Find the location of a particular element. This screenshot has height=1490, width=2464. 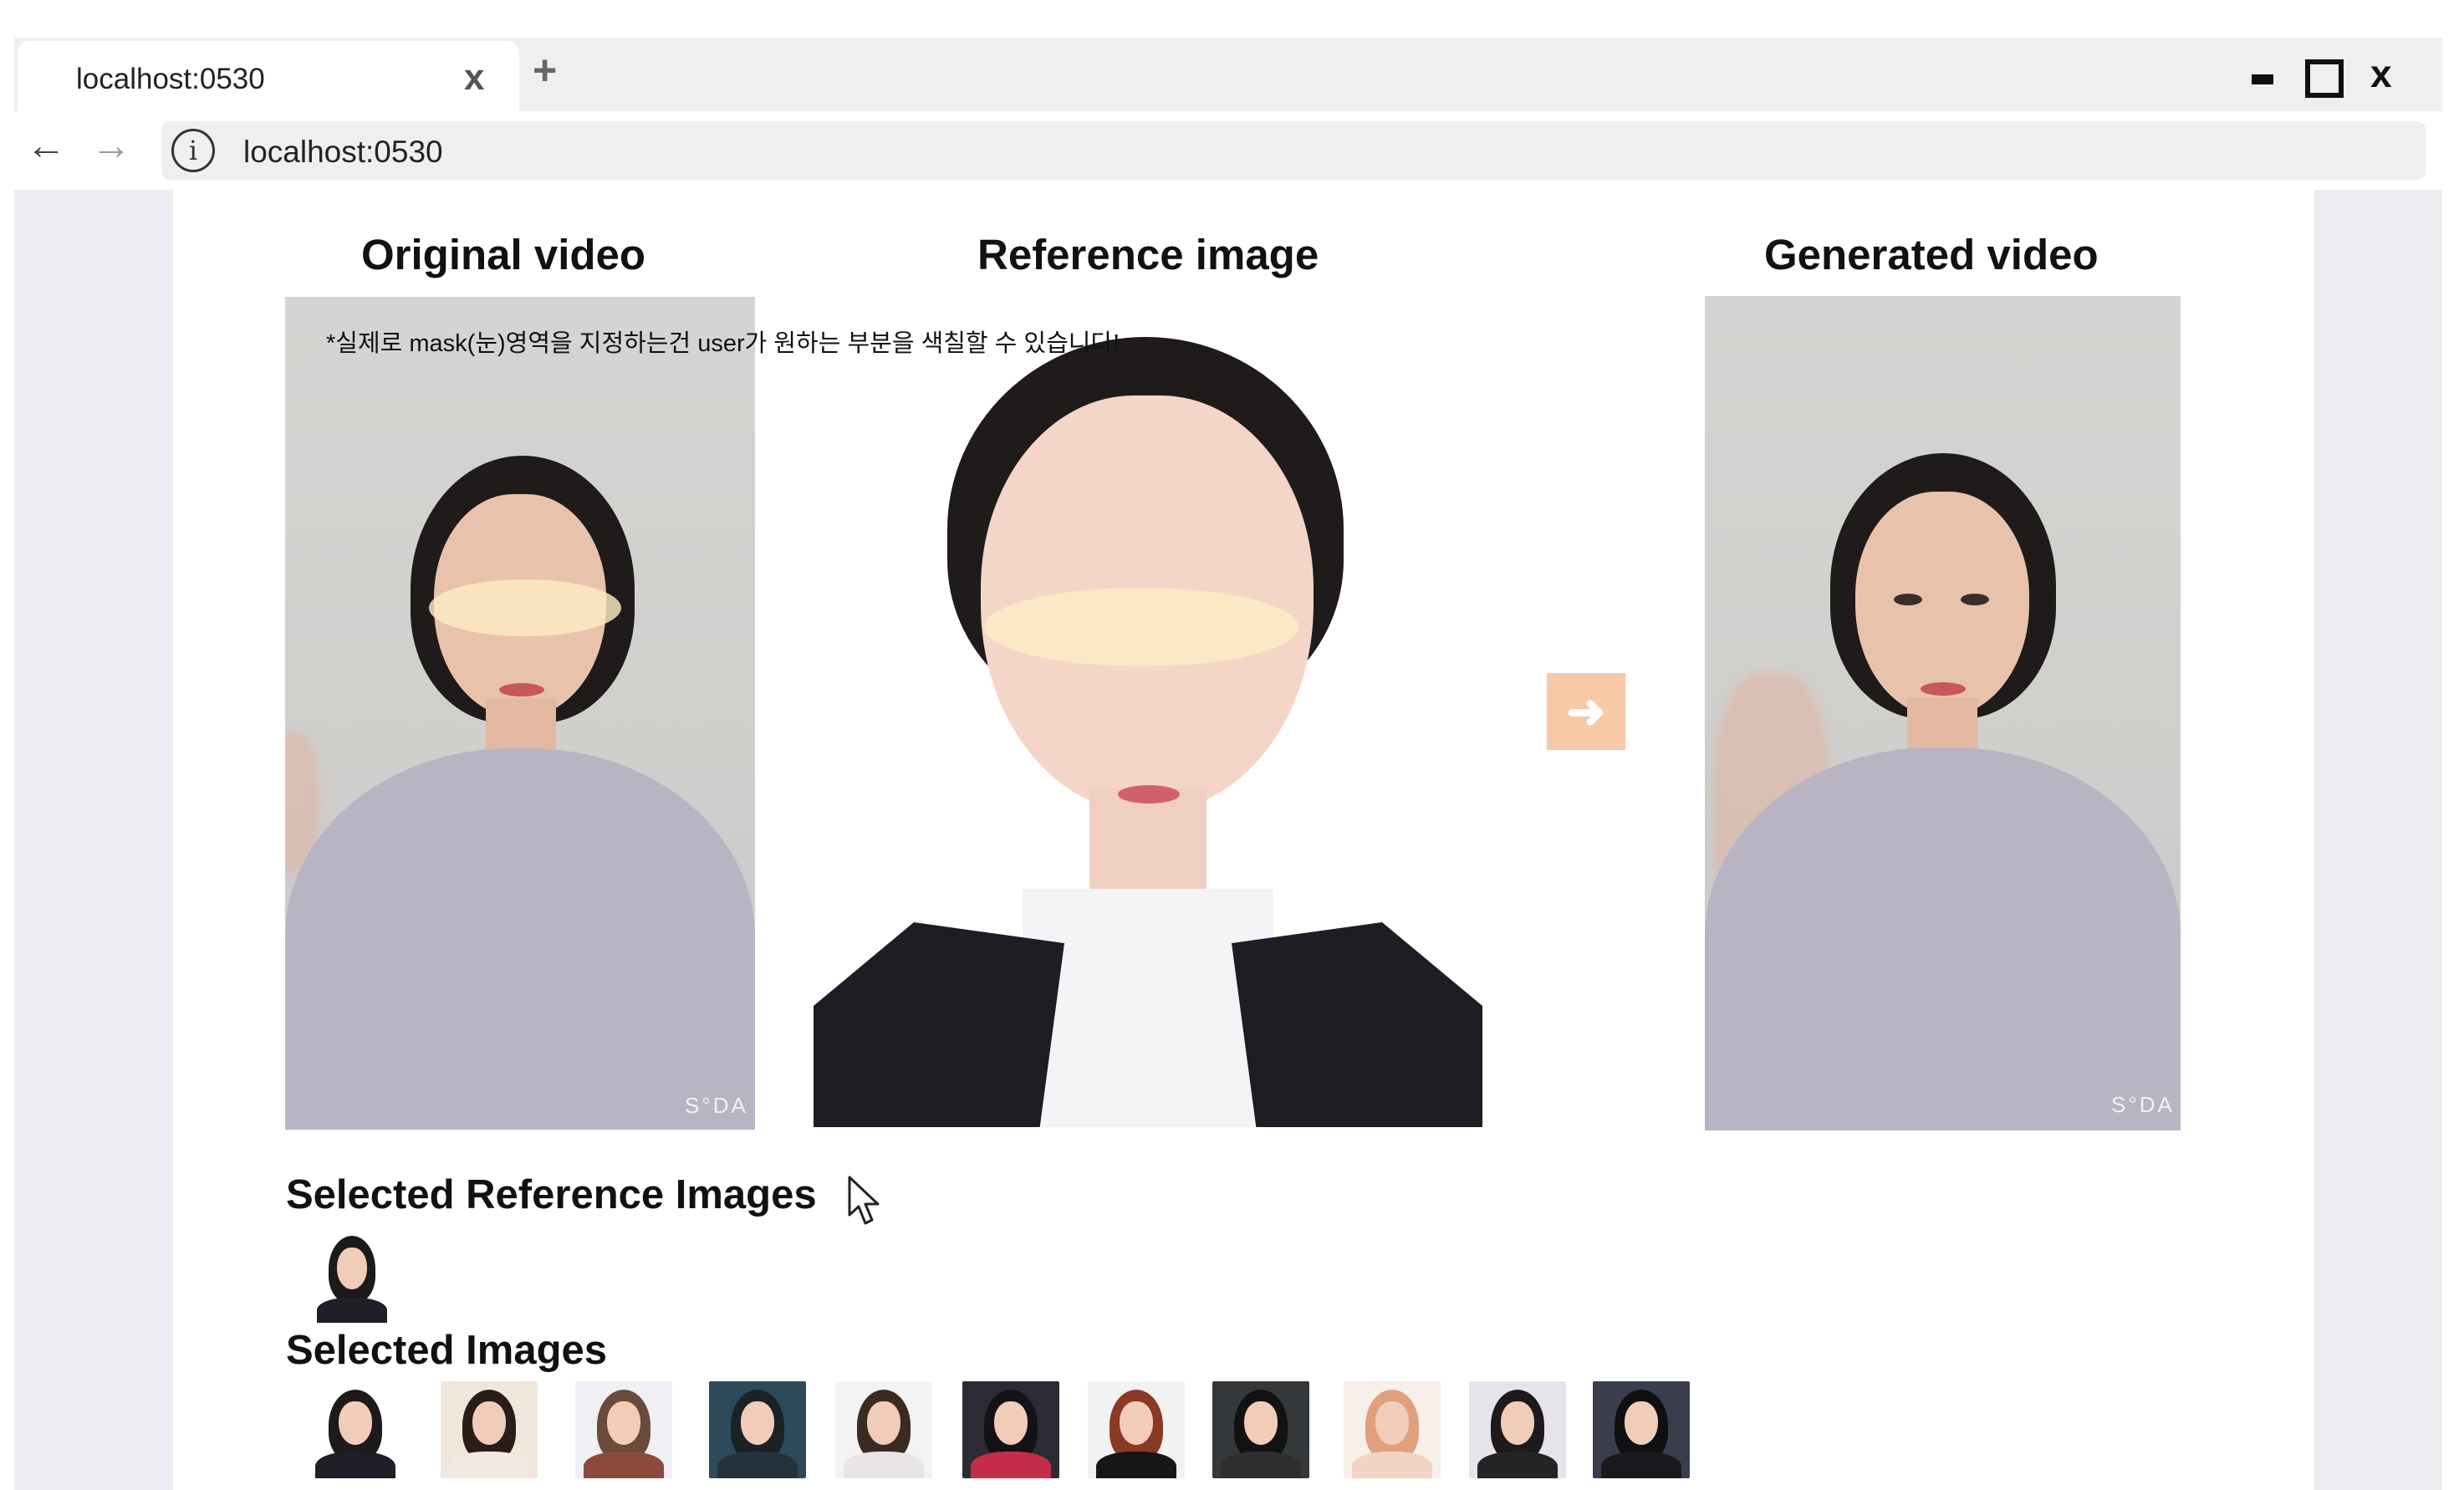

person-neck is located at coordinates (1147, 847).